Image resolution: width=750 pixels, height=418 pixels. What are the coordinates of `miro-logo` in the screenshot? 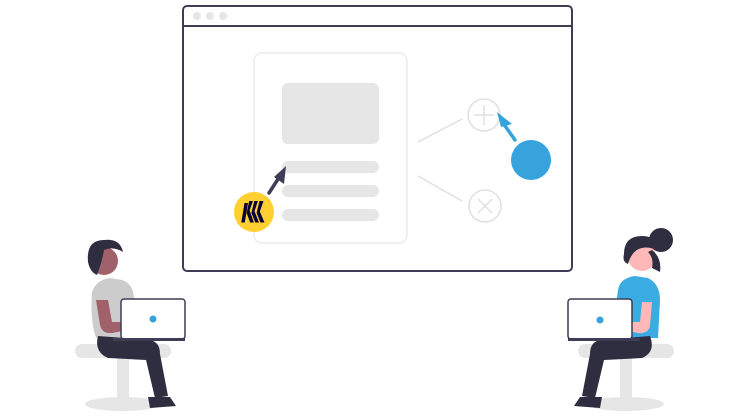 It's located at (254, 212).